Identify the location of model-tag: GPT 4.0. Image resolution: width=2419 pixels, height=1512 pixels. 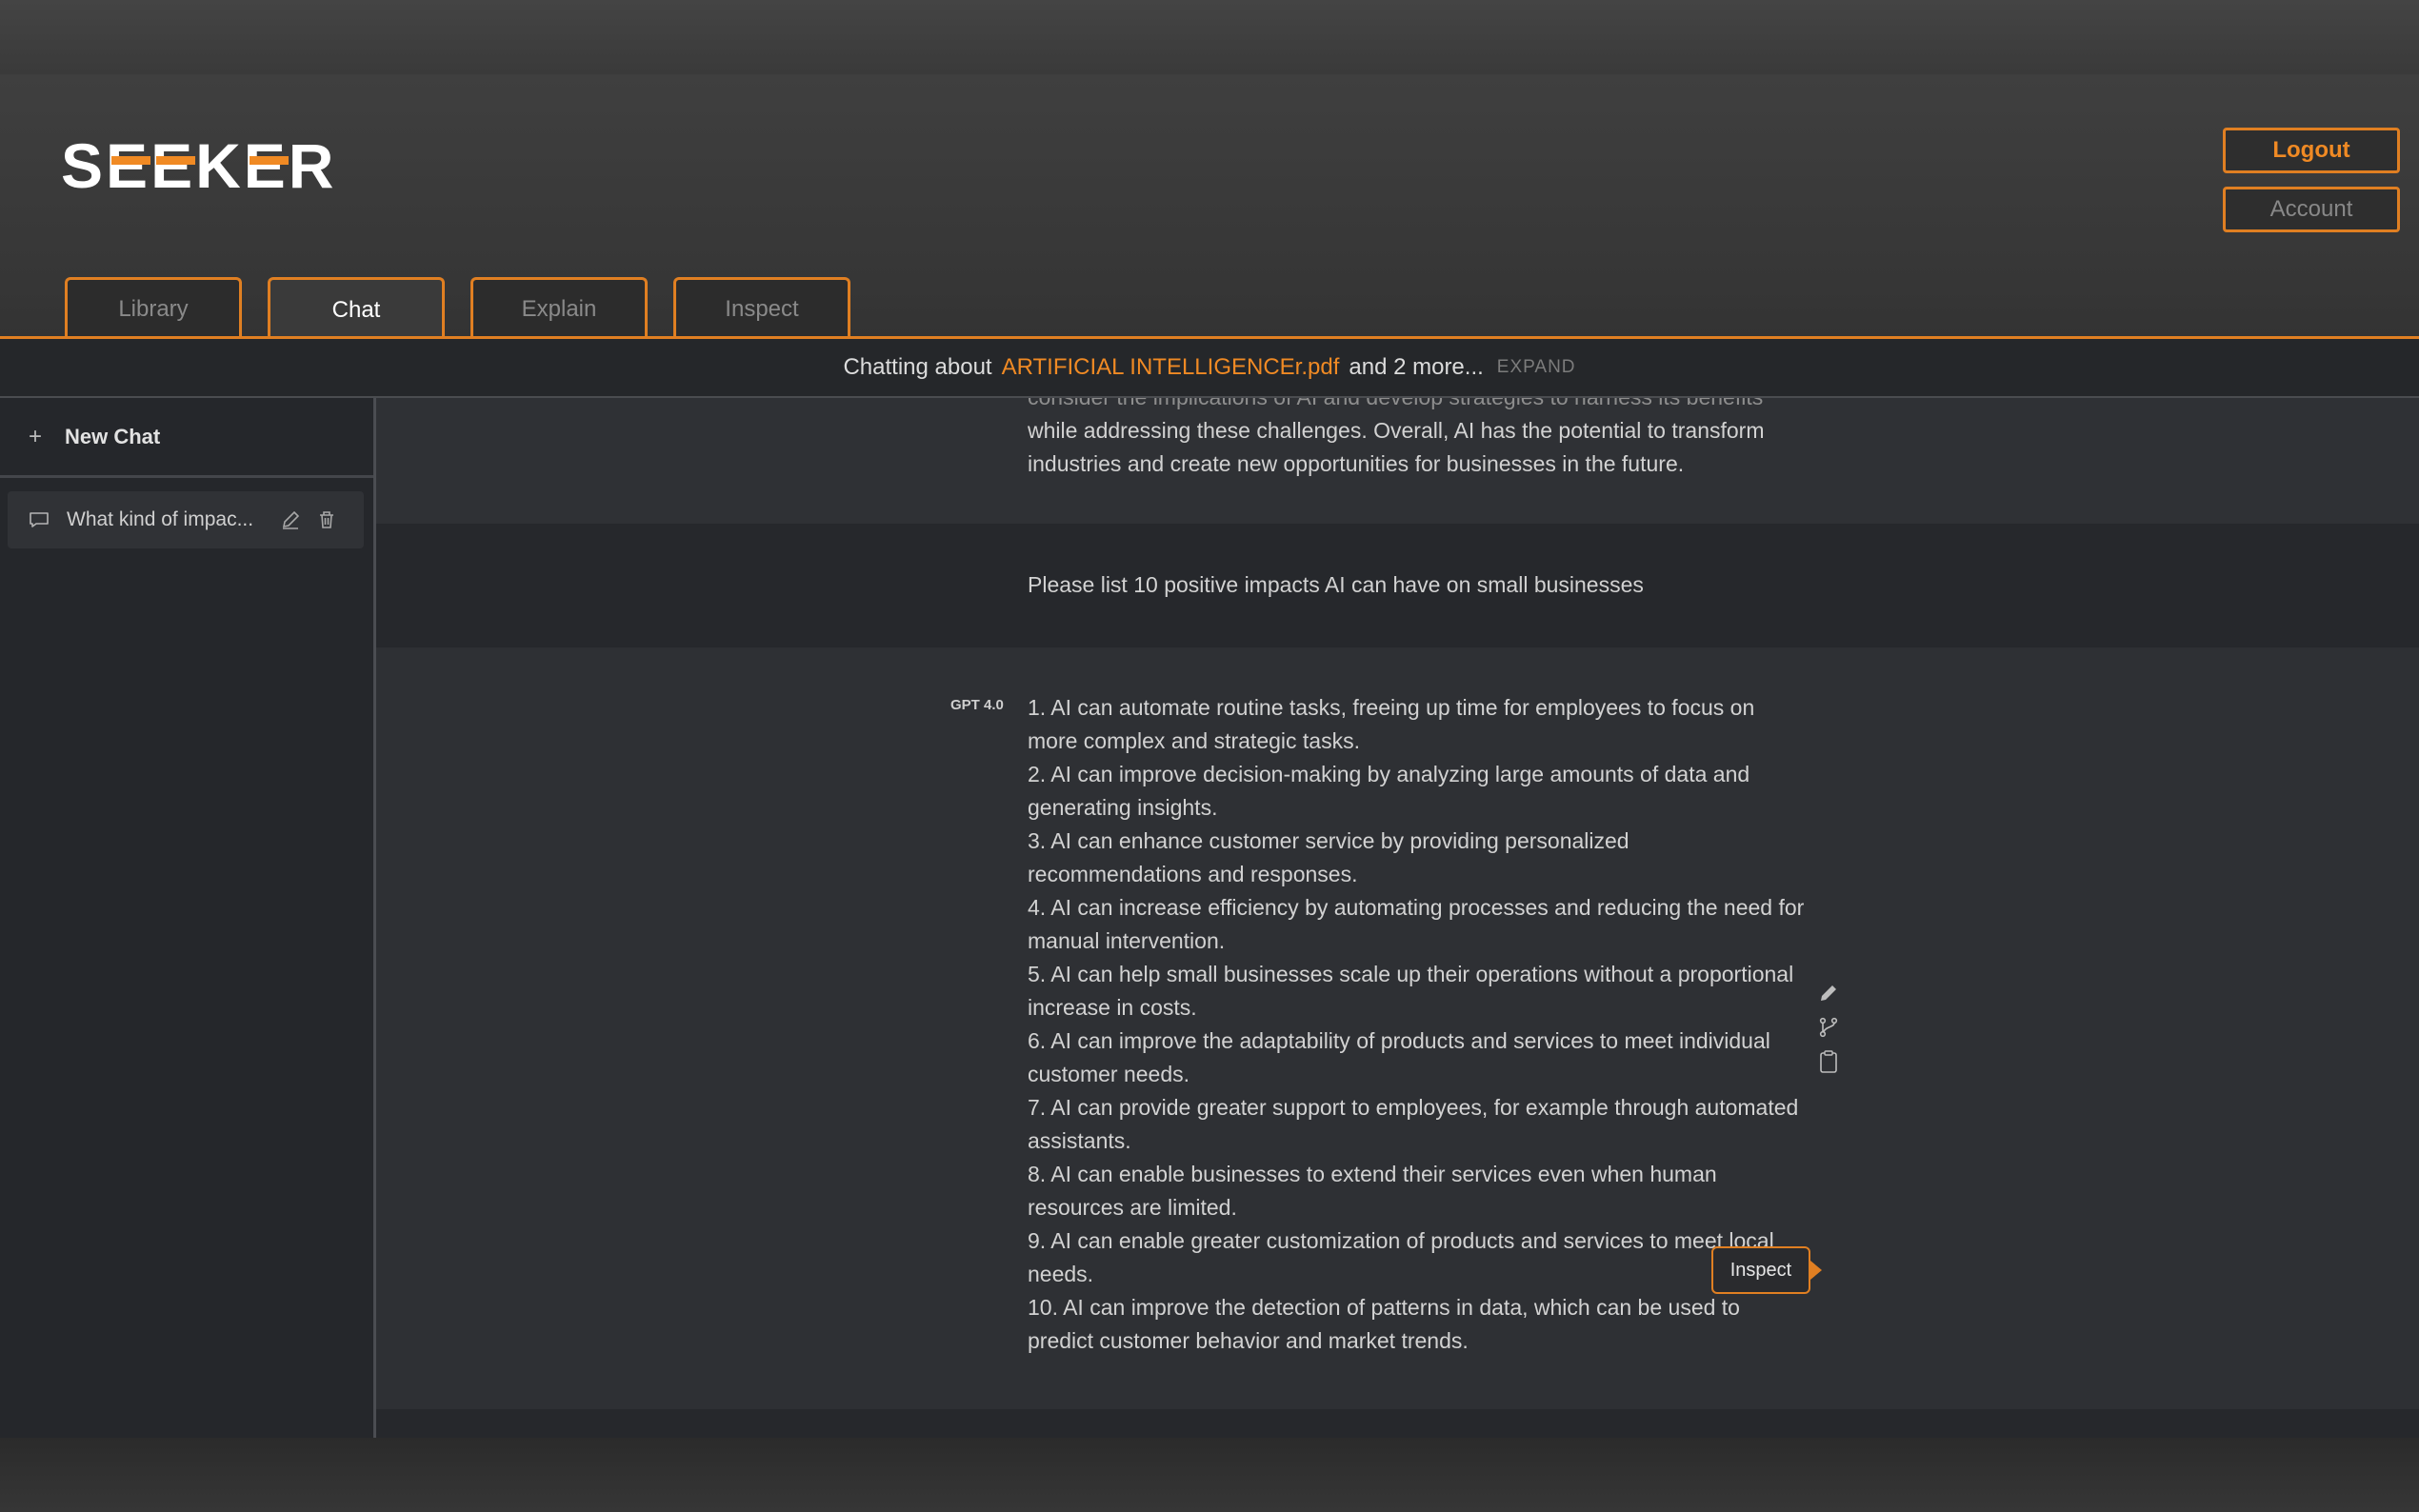
(977, 705).